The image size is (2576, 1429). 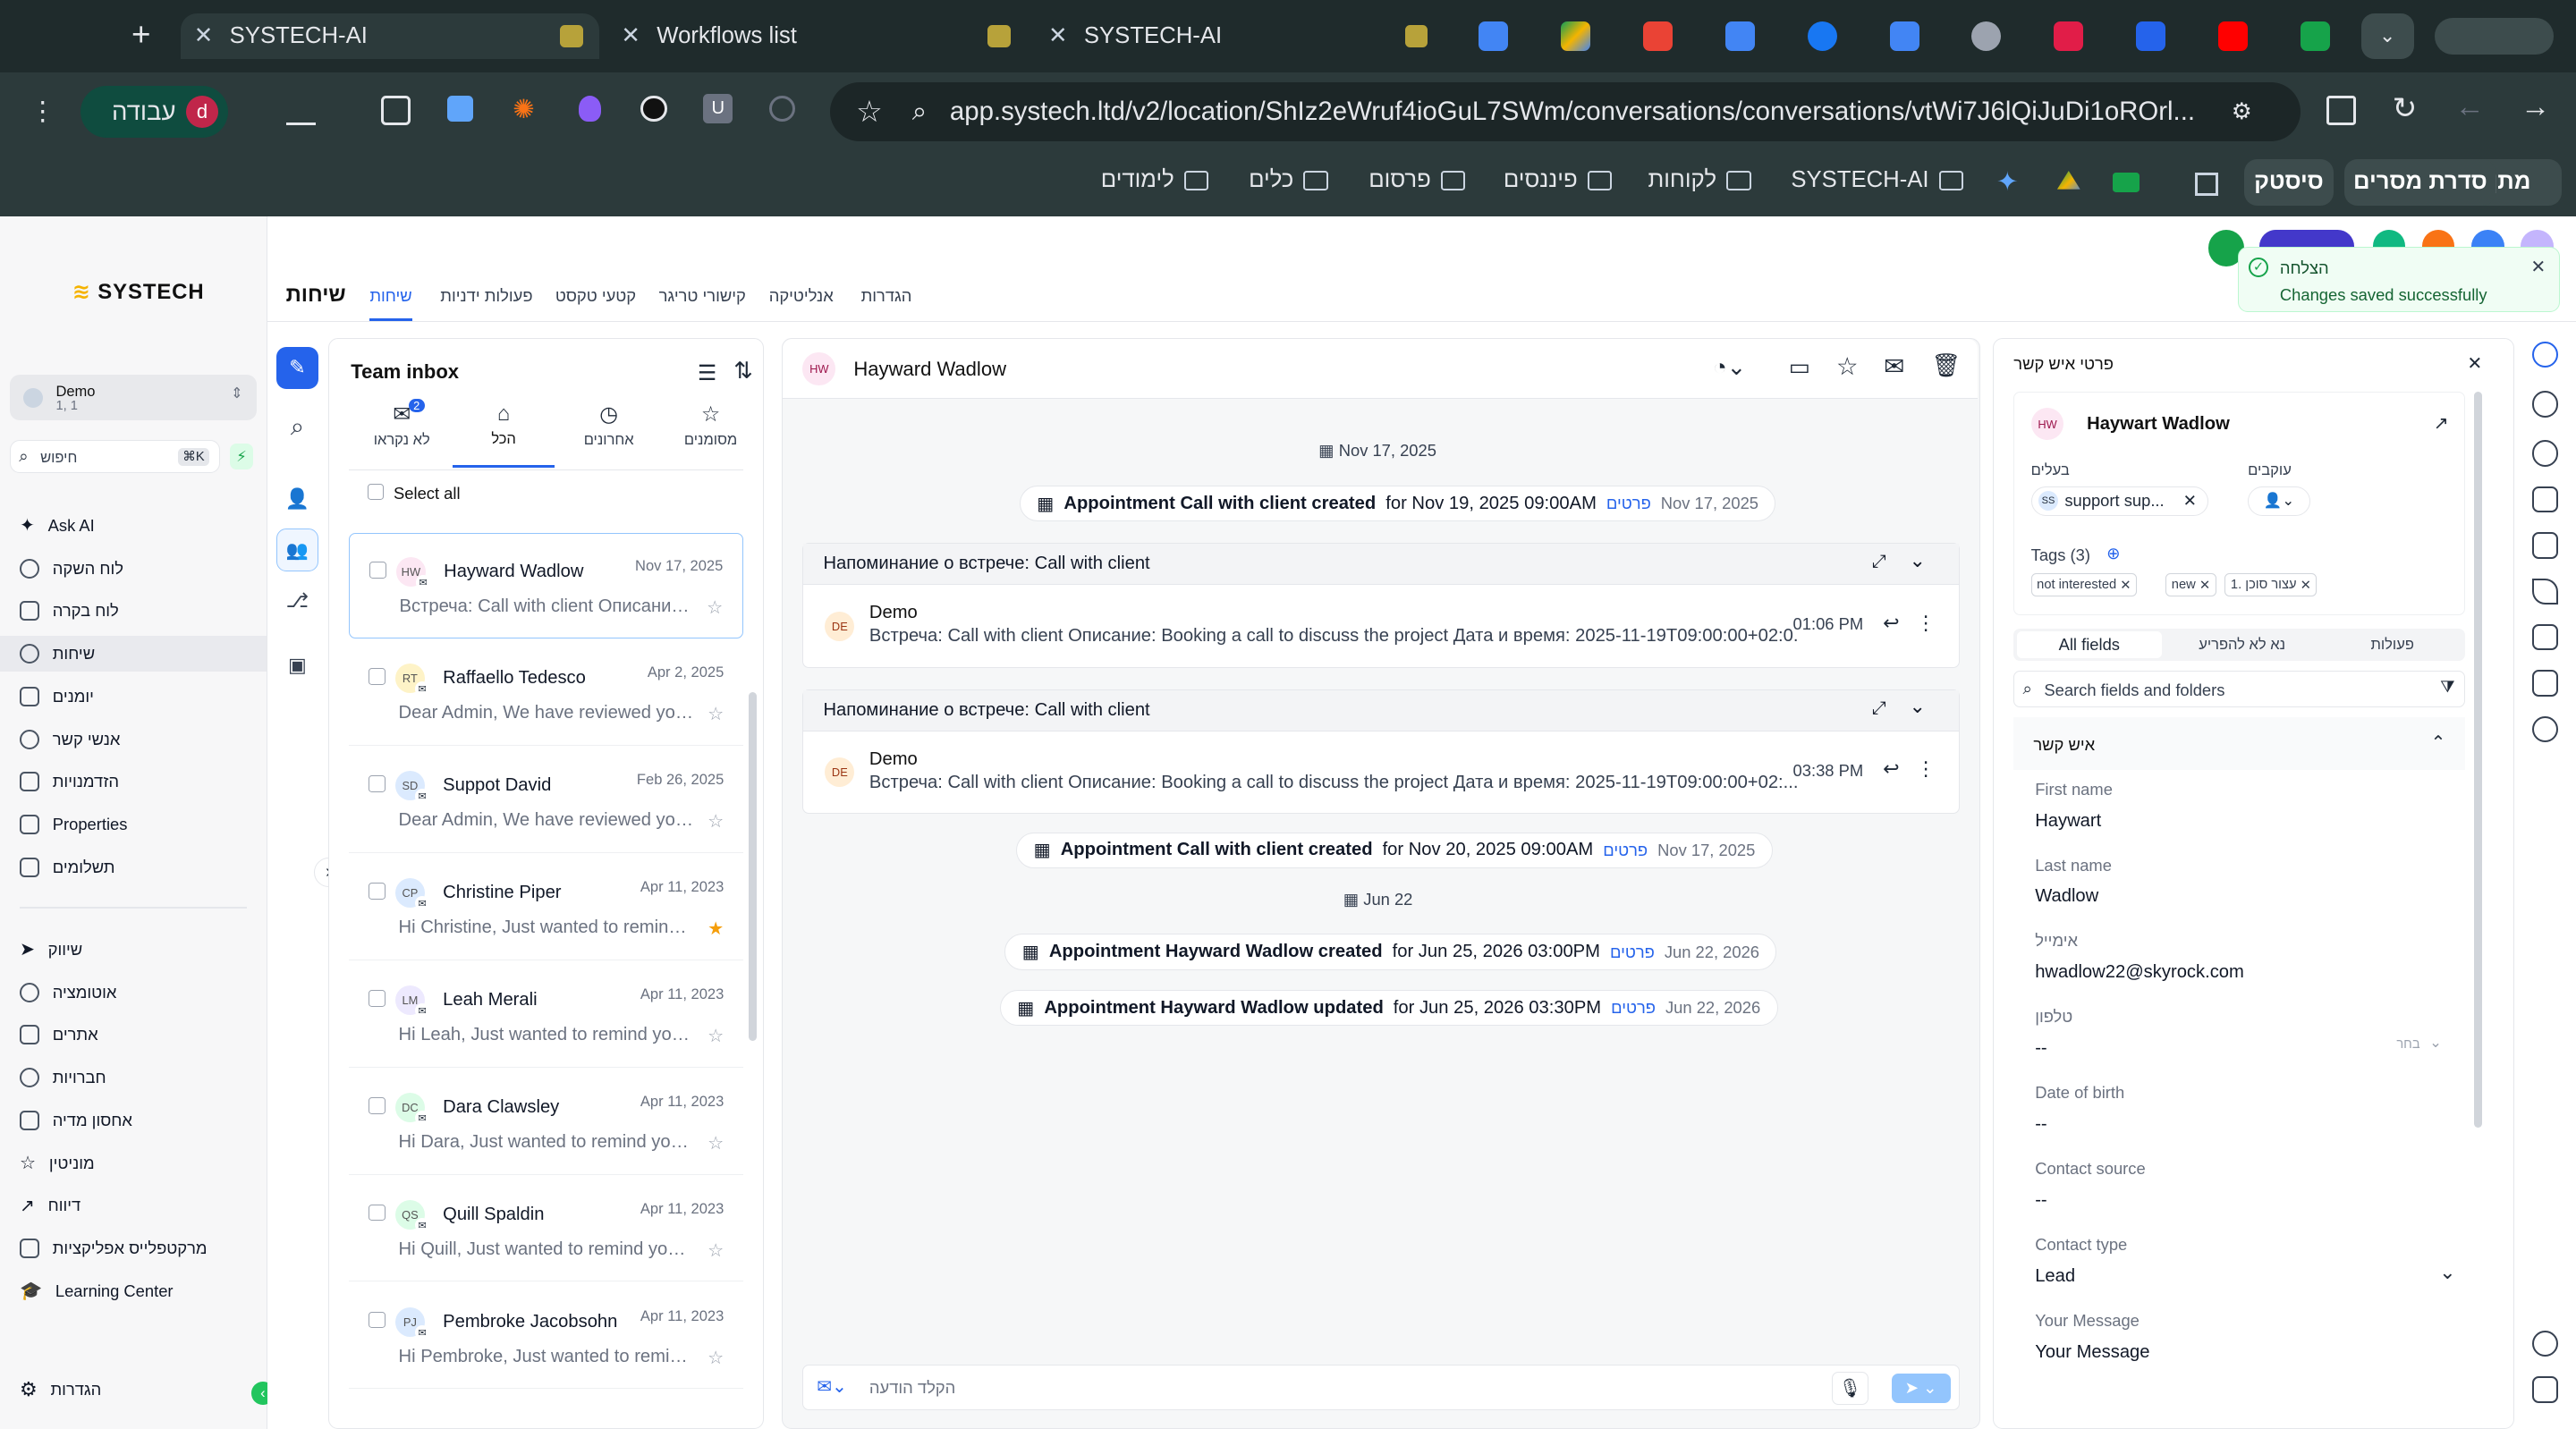 What do you see at coordinates (2068, 821) in the screenshot?
I see `field-value: Haywart` at bounding box center [2068, 821].